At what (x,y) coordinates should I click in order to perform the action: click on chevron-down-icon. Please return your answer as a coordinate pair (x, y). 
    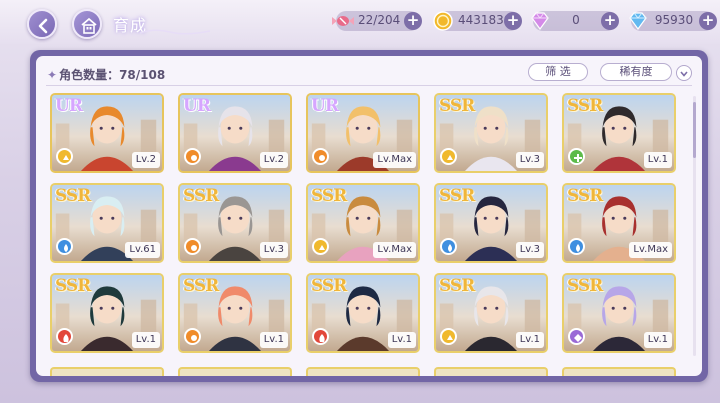
    Looking at the image, I should click on (684, 74).